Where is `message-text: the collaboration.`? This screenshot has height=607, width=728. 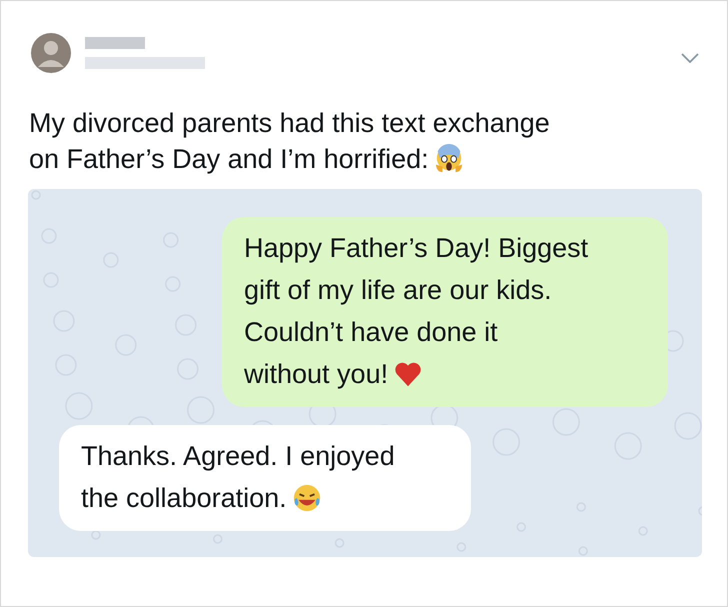
message-text: the collaboration. is located at coordinates (184, 498).